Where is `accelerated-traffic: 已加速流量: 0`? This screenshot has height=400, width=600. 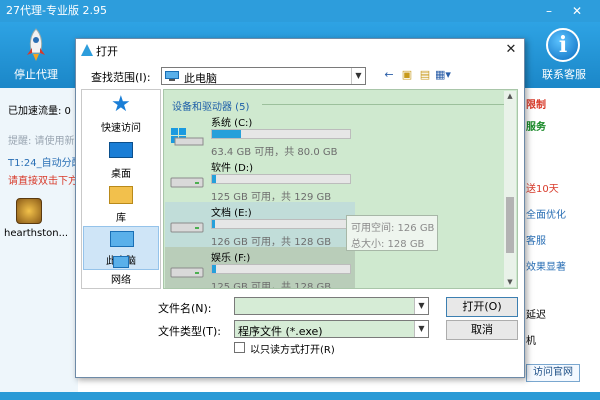
accelerated-traffic: 已加速流量: 0 is located at coordinates (39, 111).